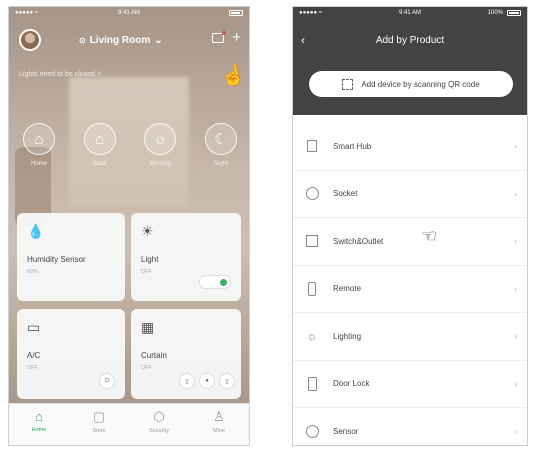 The image size is (536, 452). I want to click on back-home-icon: ⌂, so click(99, 139).